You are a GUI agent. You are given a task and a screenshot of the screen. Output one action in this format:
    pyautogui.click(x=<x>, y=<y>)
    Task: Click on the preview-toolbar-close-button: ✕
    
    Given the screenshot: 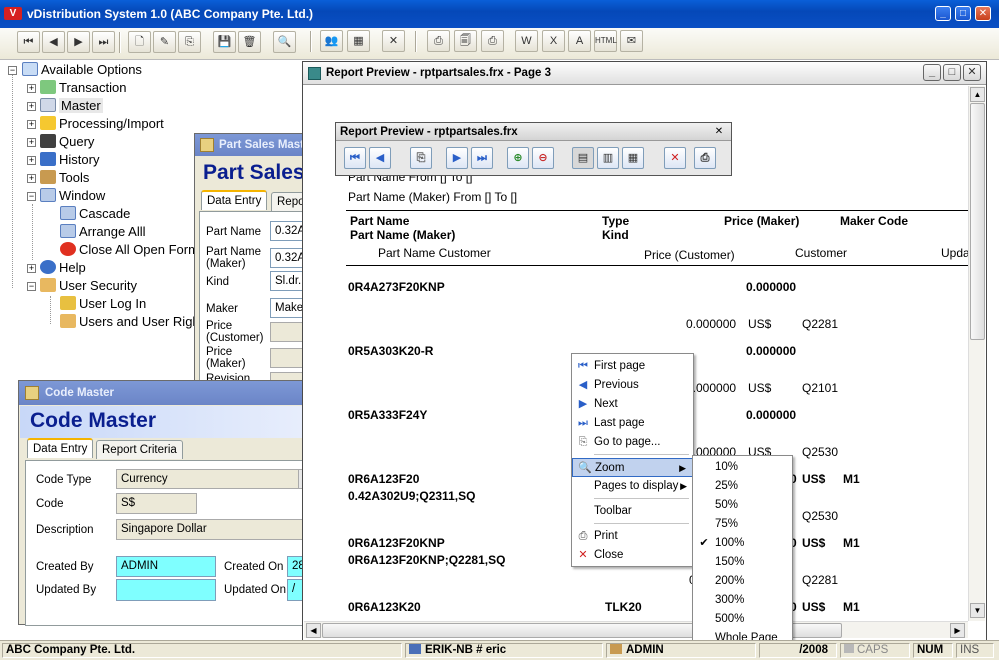 What is the action you would take?
    pyautogui.click(x=719, y=131)
    